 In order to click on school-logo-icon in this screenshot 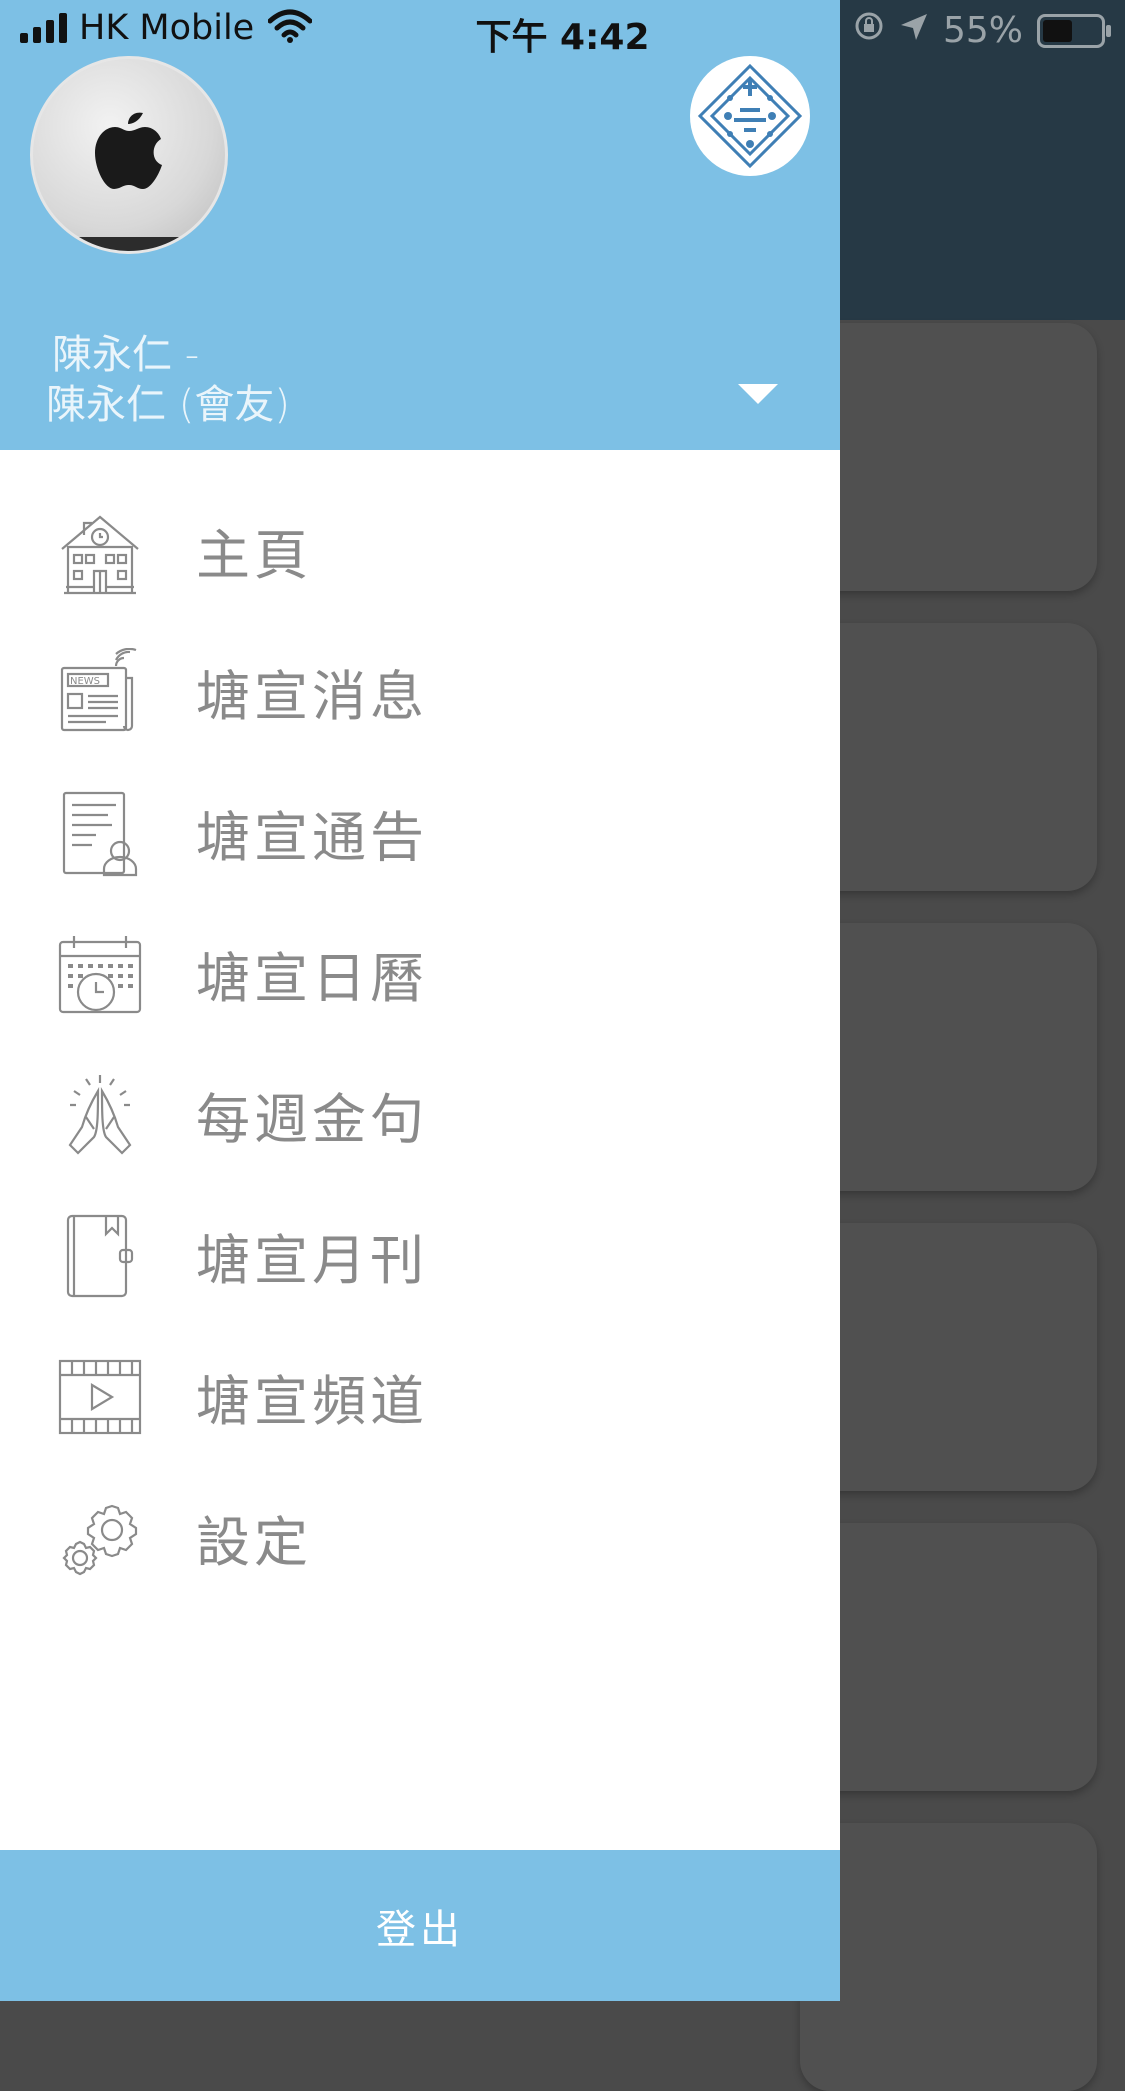, I will do `click(750, 116)`.